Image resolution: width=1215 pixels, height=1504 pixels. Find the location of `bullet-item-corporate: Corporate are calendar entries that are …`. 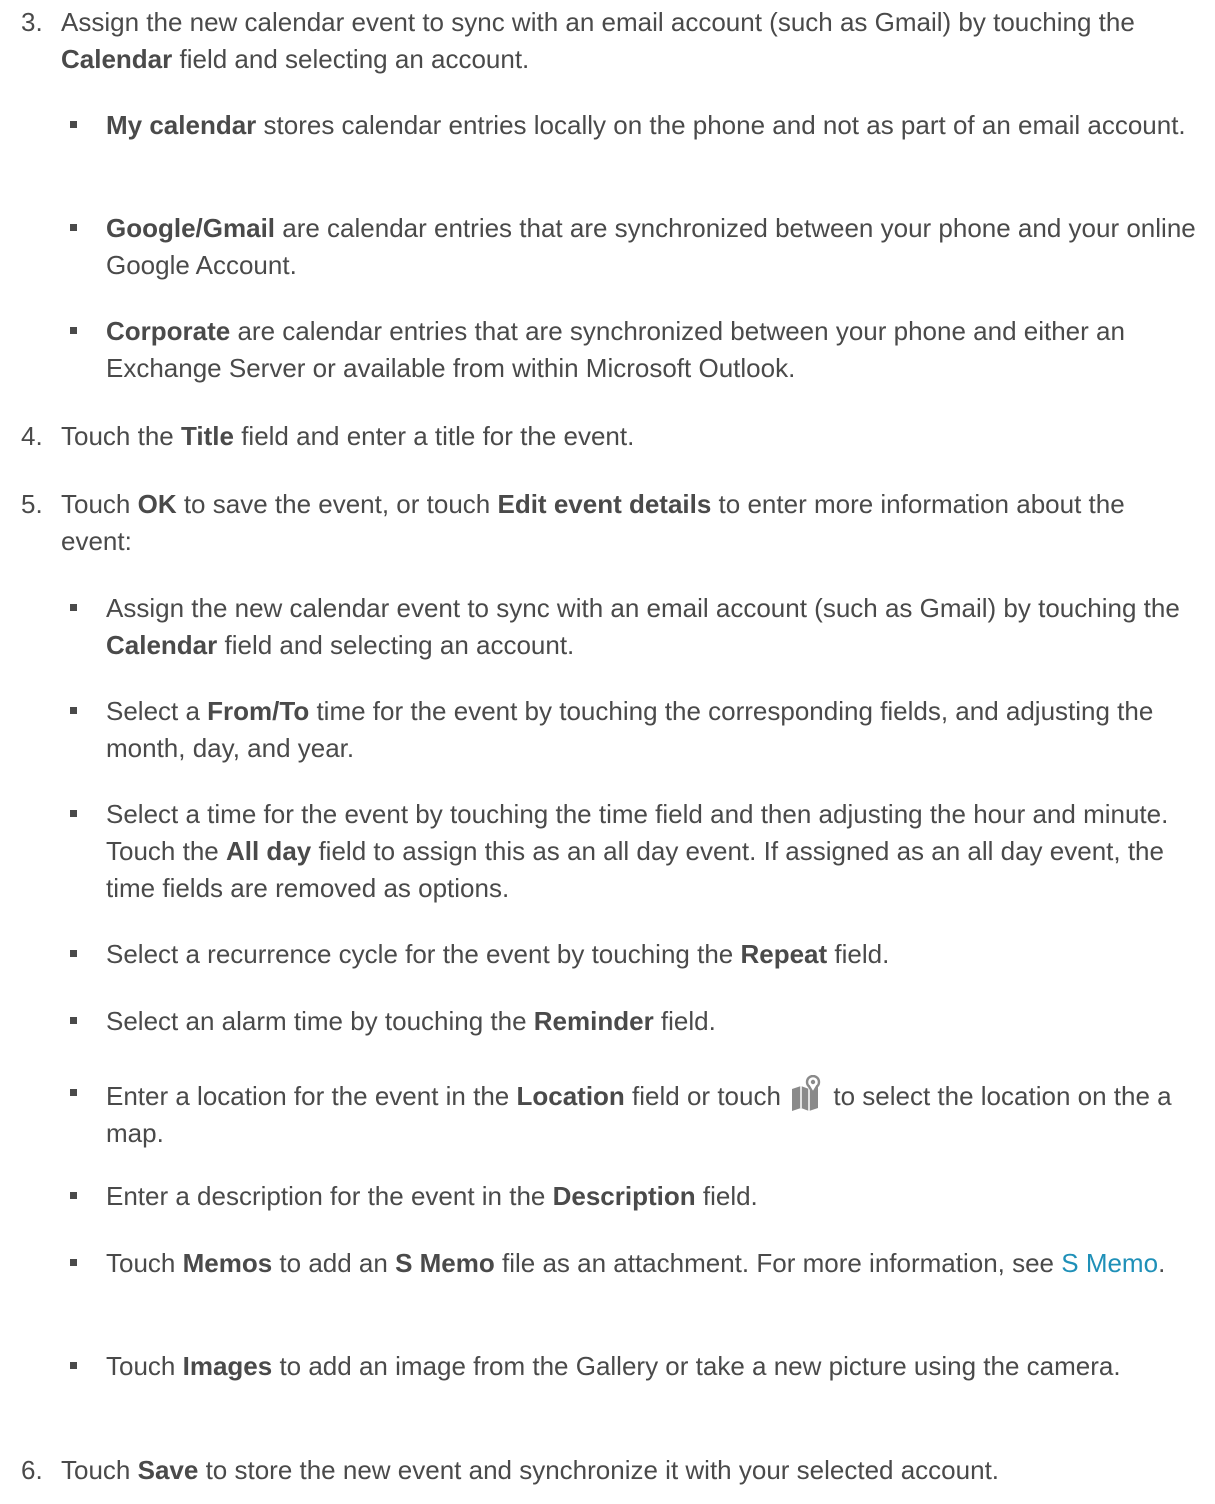

bullet-item-corporate: Corporate are calendar entries that are … is located at coordinates (636, 350).